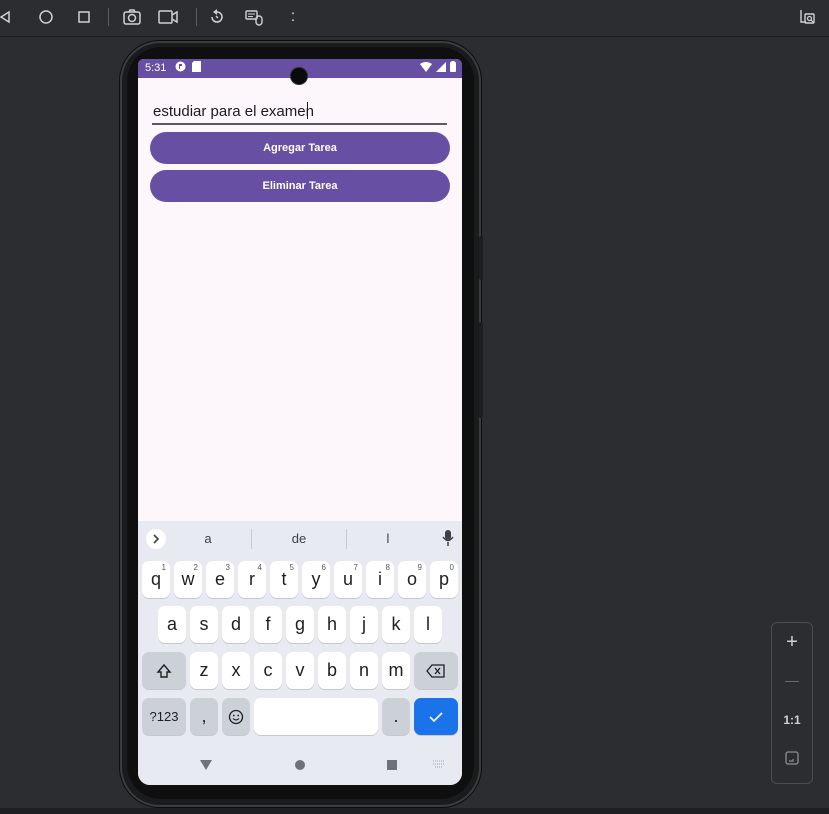  What do you see at coordinates (300, 148) in the screenshot?
I see `add-task-button: Agregar Tarea` at bounding box center [300, 148].